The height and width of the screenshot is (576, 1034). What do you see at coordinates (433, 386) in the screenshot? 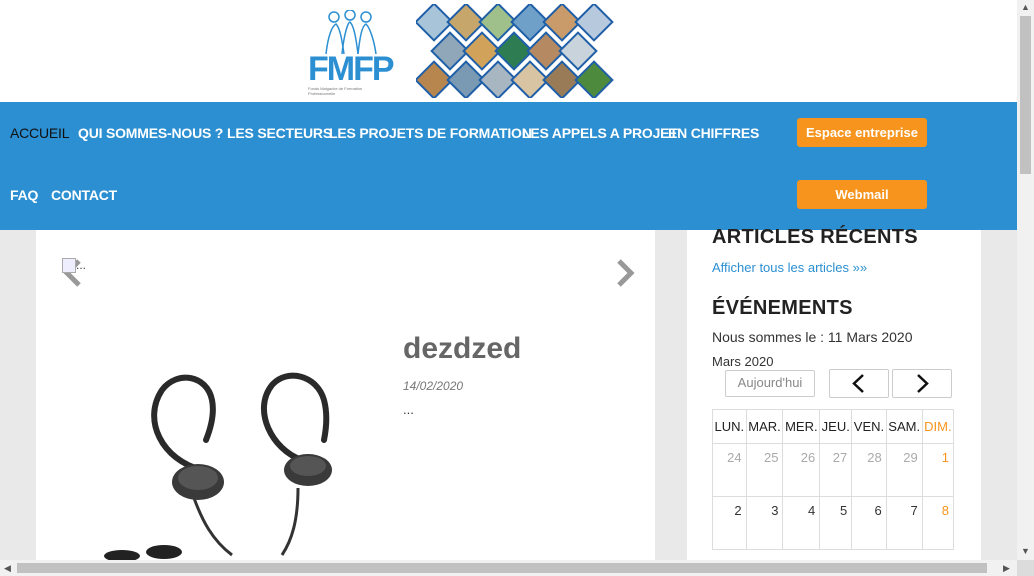
I see `article-date: 14/02/2020` at bounding box center [433, 386].